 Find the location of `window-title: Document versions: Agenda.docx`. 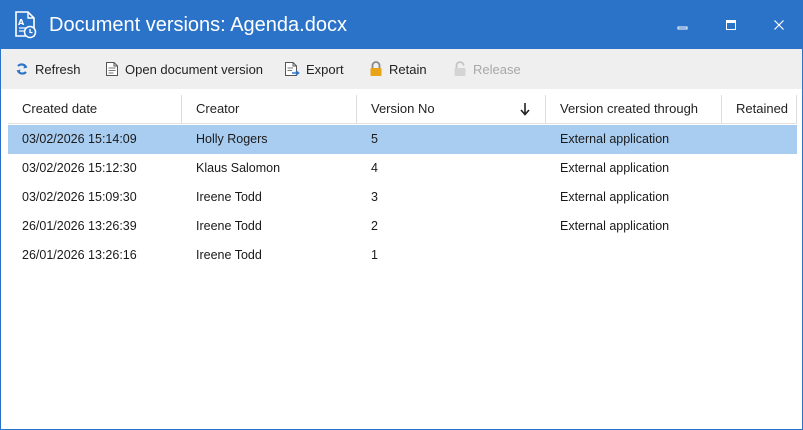

window-title: Document versions: Agenda.docx is located at coordinates (198, 25).